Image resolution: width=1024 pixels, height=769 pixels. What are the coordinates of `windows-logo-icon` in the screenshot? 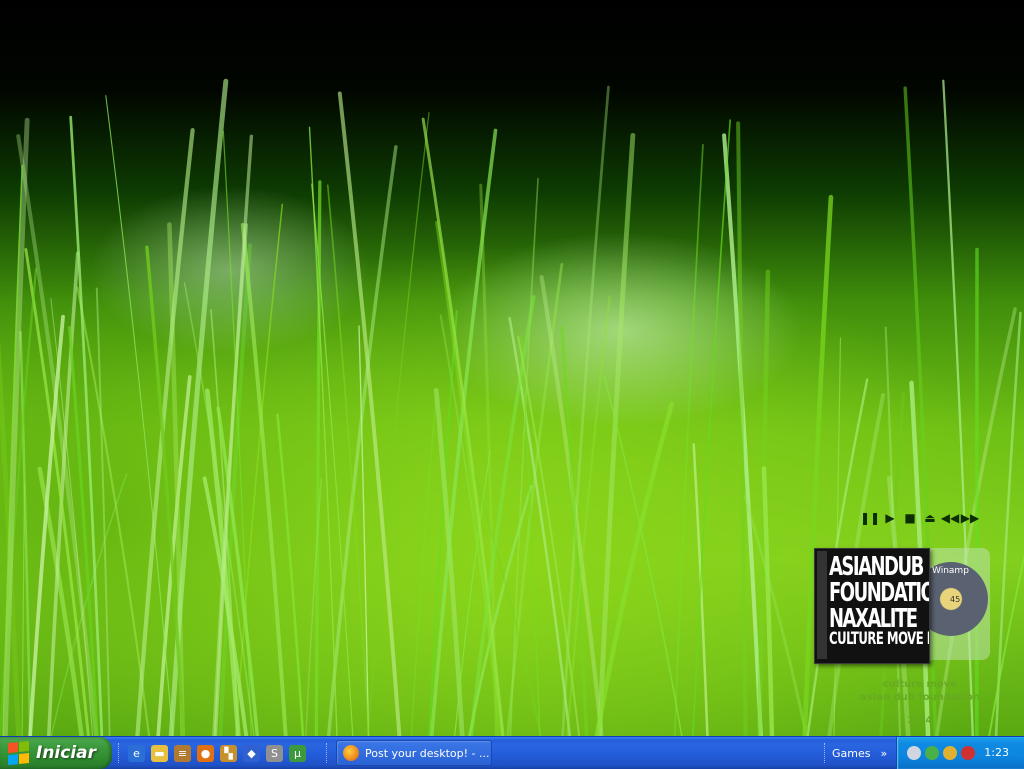 It's located at (19, 753).